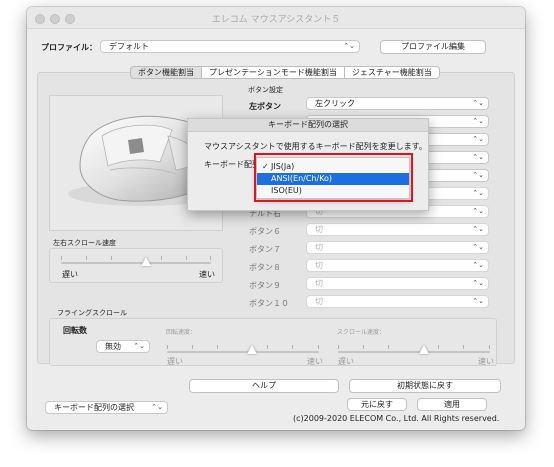 This screenshot has width=554, height=467. What do you see at coordinates (452, 404) in the screenshot?
I see `apply-button: 適用` at bounding box center [452, 404].